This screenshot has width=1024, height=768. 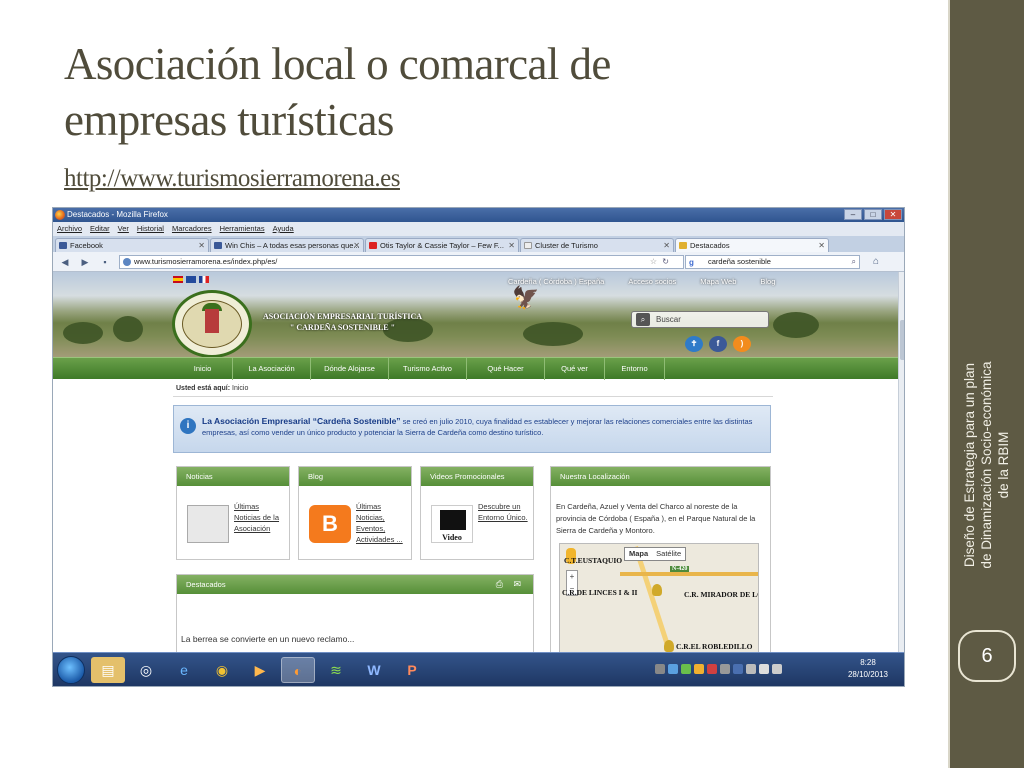 What do you see at coordinates (767, 281) in the screenshot?
I see `top-link-blog: Blog` at bounding box center [767, 281].